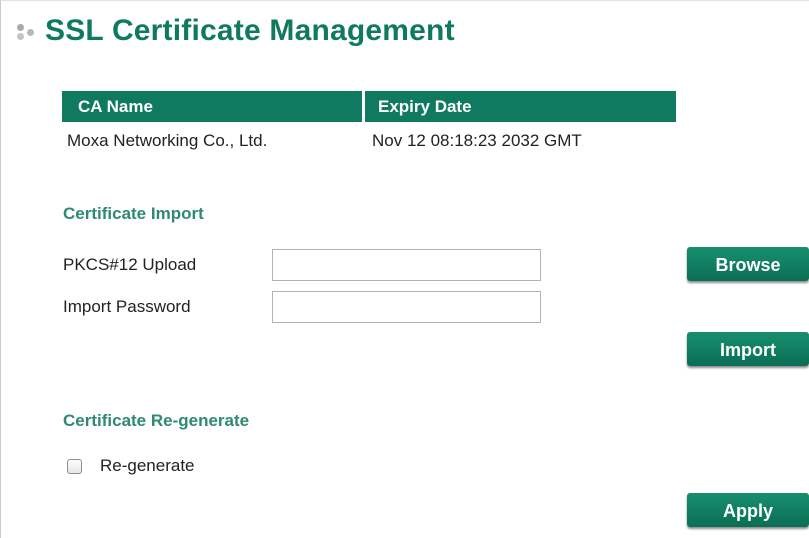 Image resolution: width=809 pixels, height=538 pixels. What do you see at coordinates (127, 306) in the screenshot?
I see `import-password-label: Import Password` at bounding box center [127, 306].